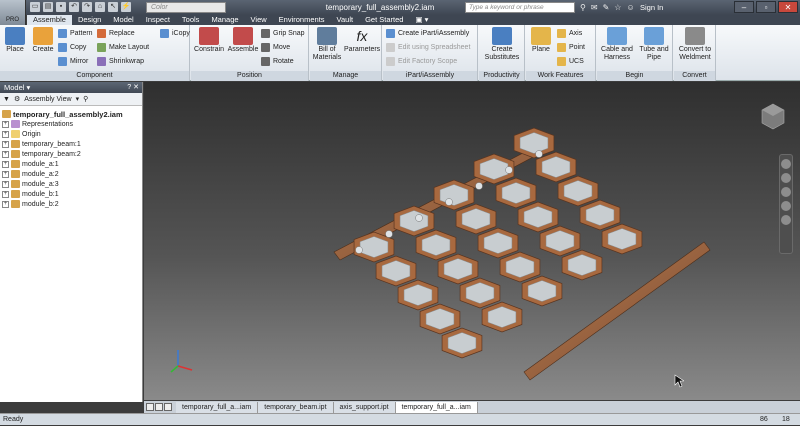  I want to click on filter-icon: ▼, so click(6, 99).